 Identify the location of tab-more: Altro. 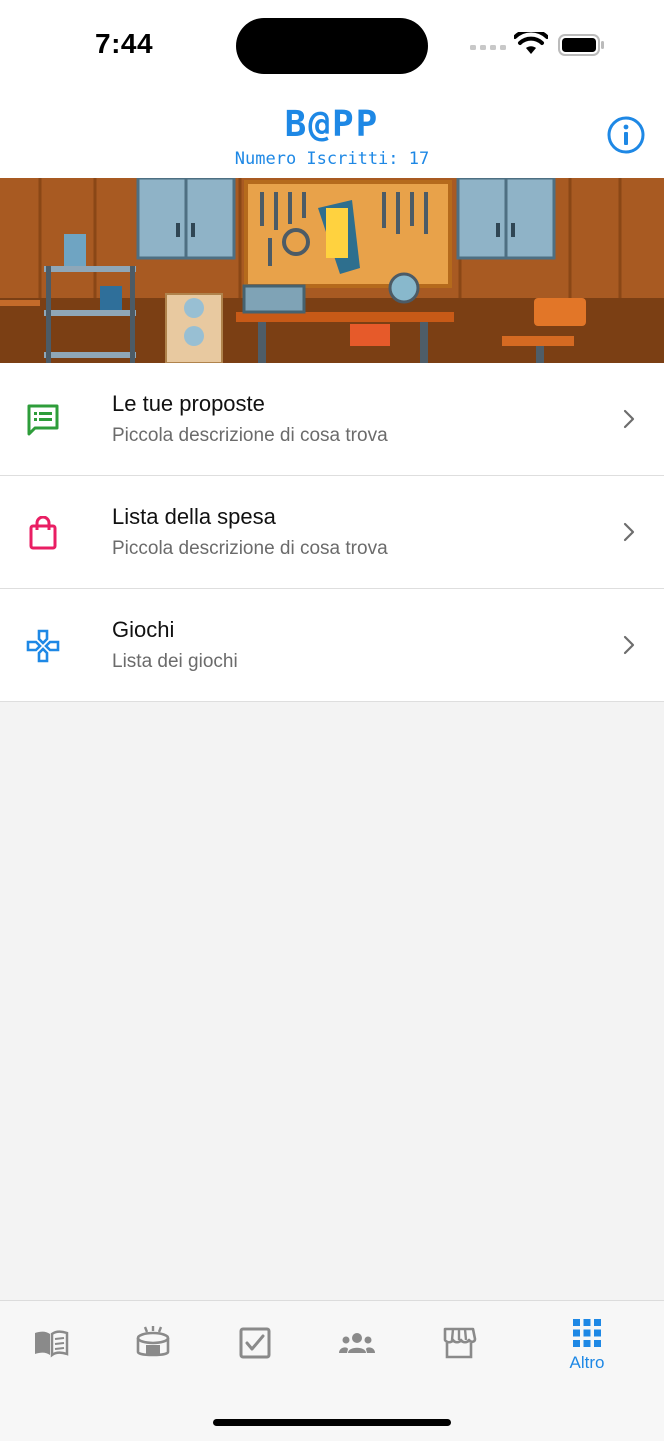
(587, 1341).